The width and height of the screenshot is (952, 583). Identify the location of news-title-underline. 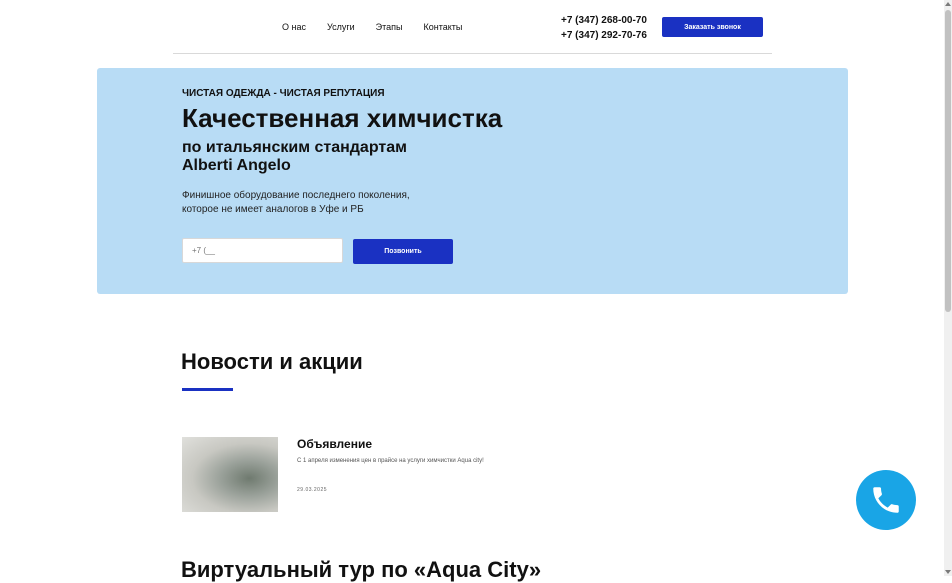
(207, 389).